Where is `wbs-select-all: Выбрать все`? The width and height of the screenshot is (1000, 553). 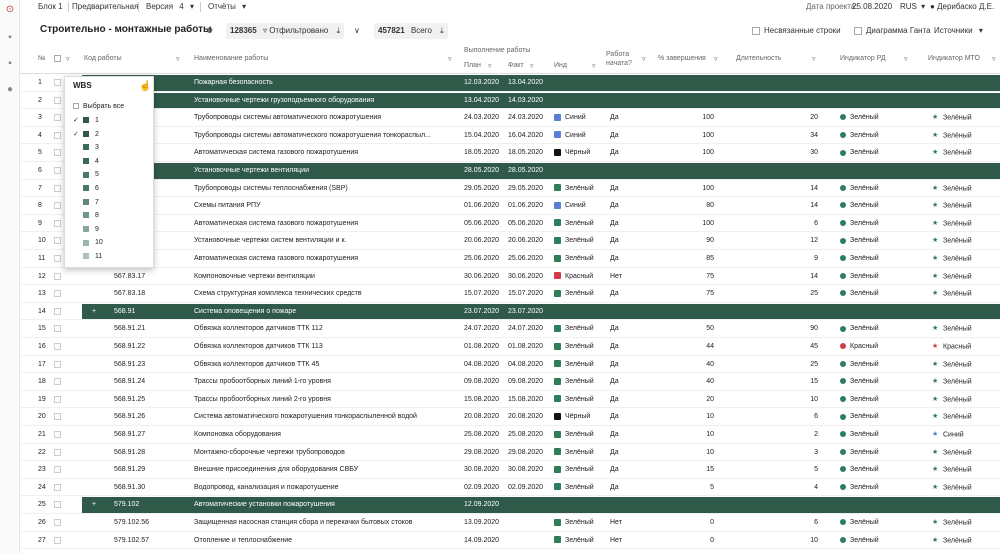 wbs-select-all: Выбрать все is located at coordinates (98, 107).